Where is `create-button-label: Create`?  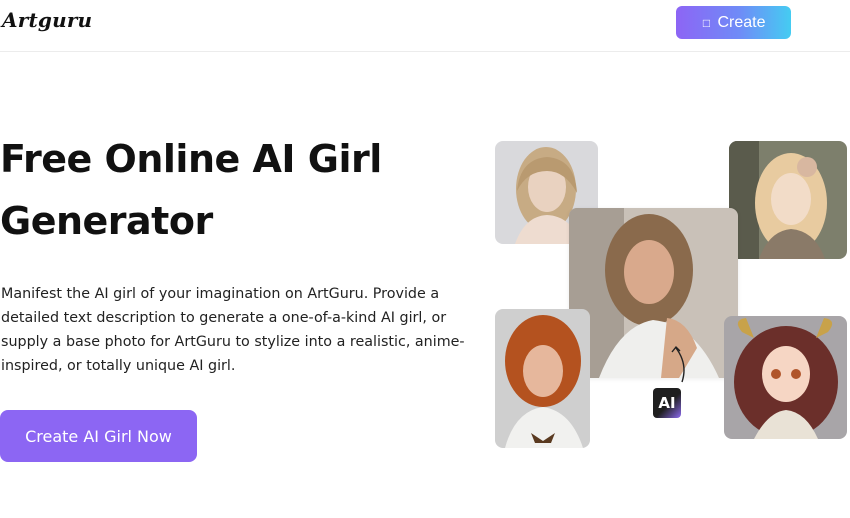 create-button-label: Create is located at coordinates (741, 22).